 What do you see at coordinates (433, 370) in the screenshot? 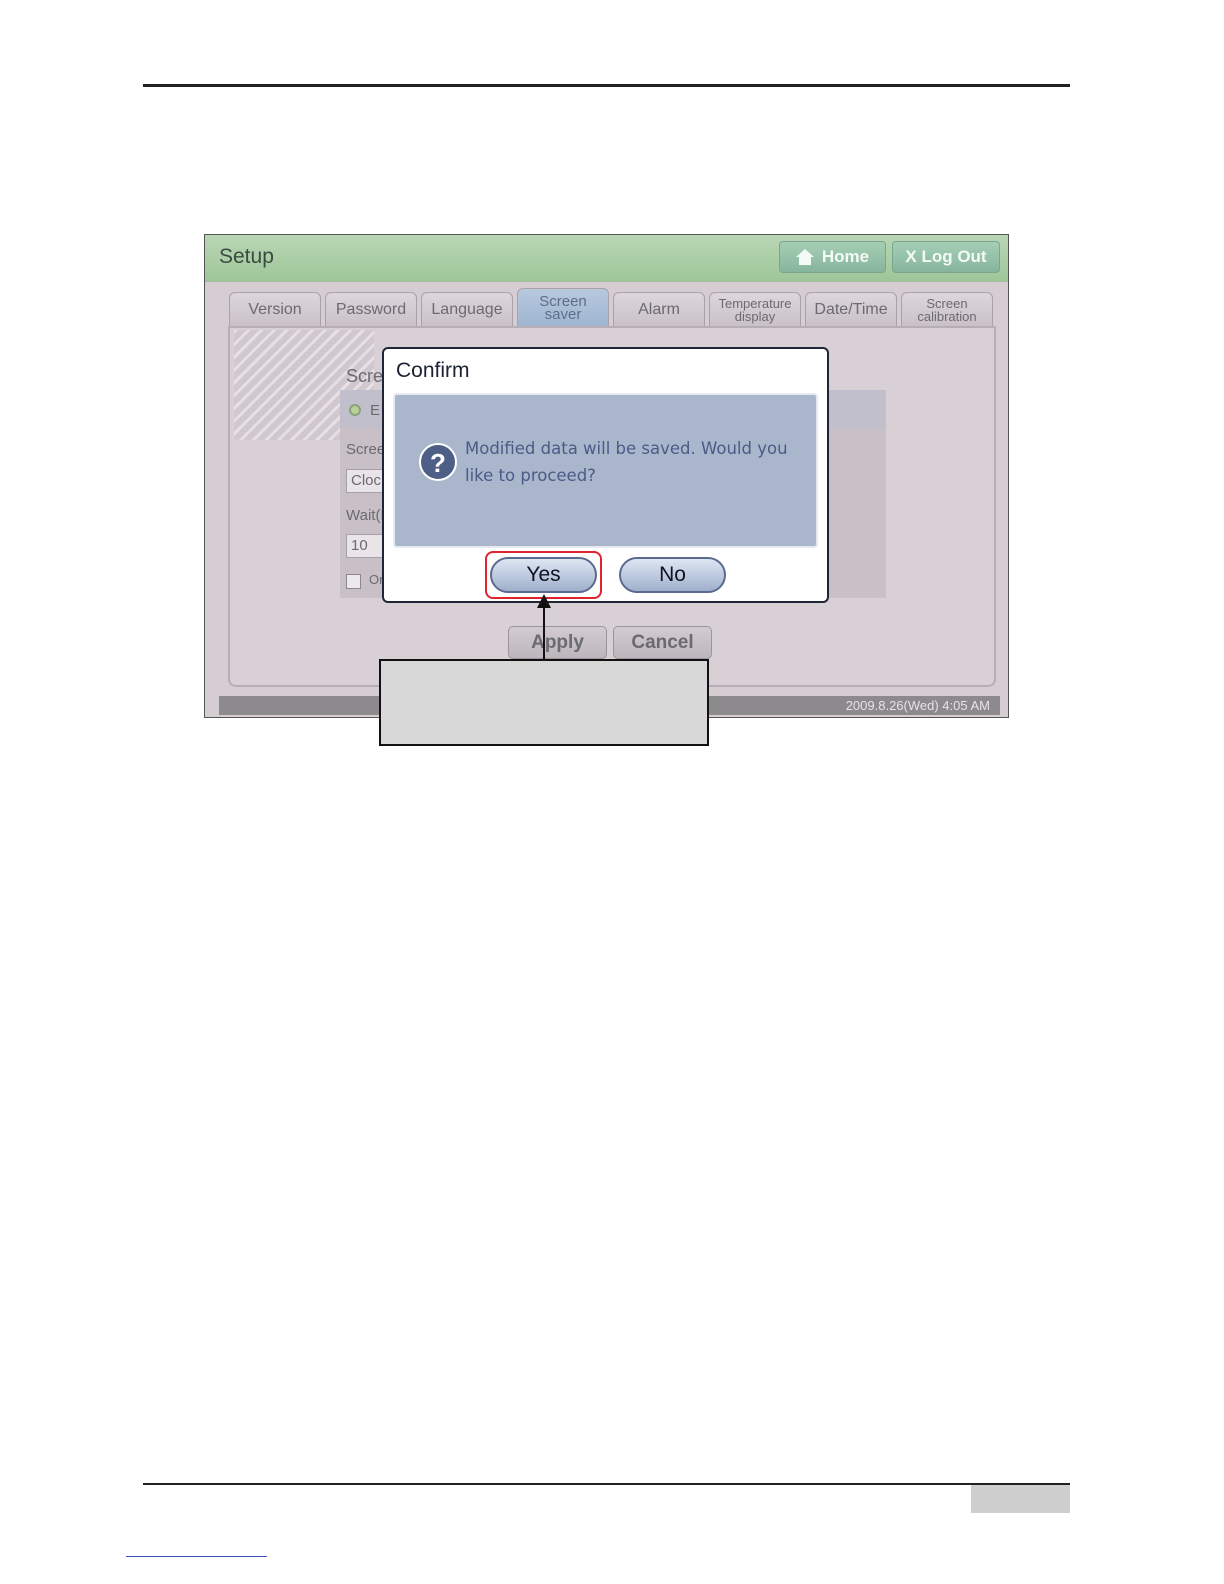
I see `dialog-title: Confirm` at bounding box center [433, 370].